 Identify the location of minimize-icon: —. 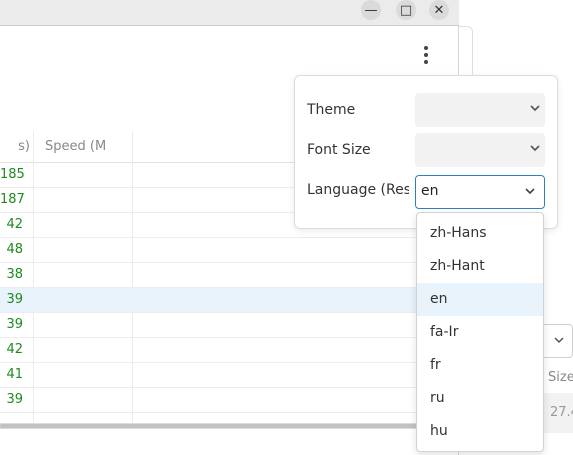
(371, 10).